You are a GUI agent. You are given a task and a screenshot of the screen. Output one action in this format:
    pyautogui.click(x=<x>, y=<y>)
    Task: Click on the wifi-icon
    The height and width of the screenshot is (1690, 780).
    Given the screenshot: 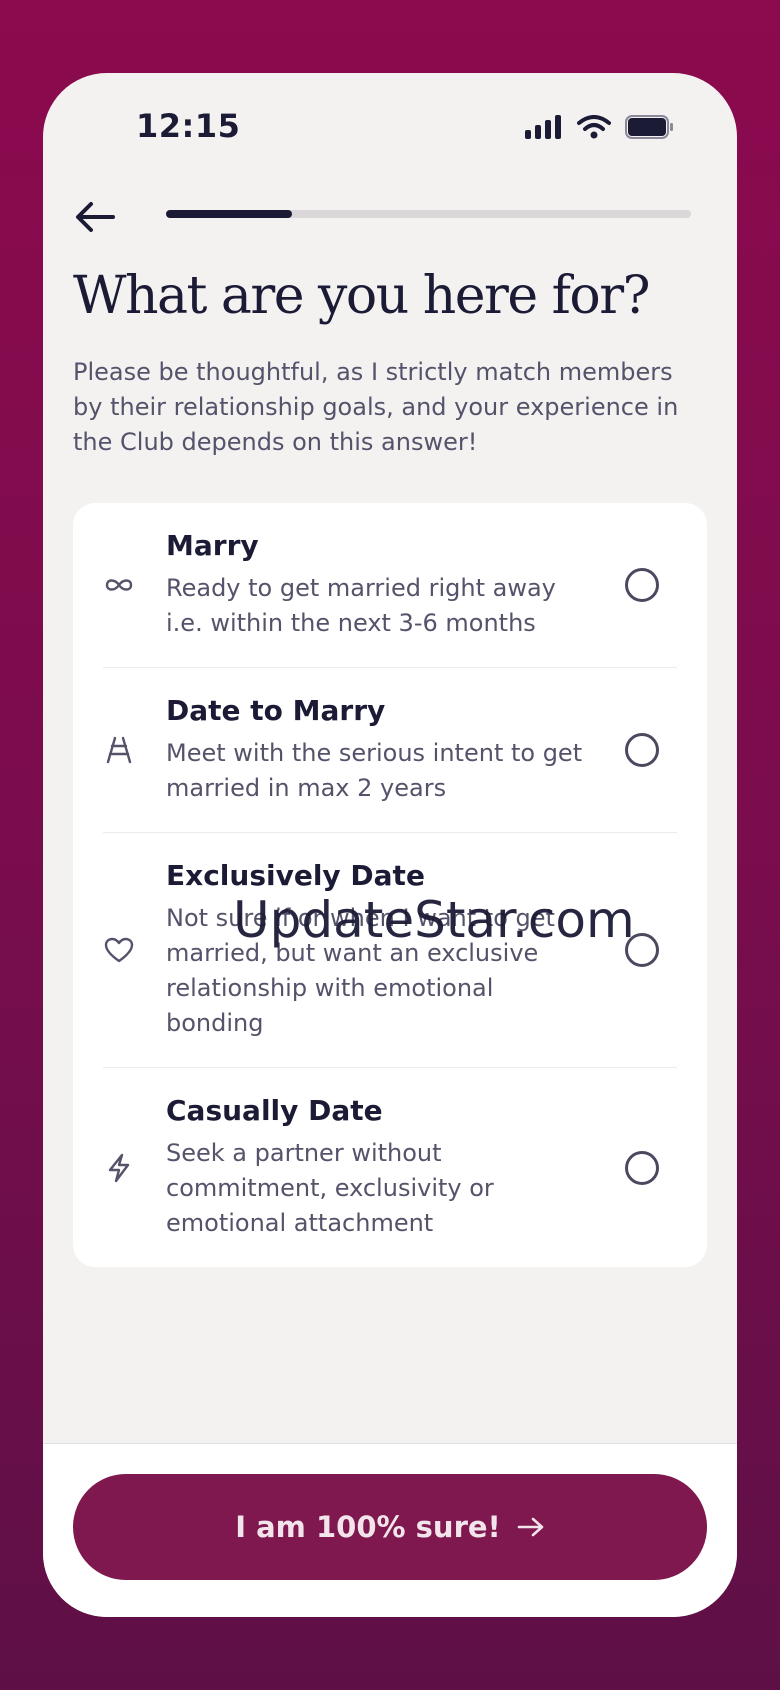 What is the action you would take?
    pyautogui.click(x=594, y=127)
    